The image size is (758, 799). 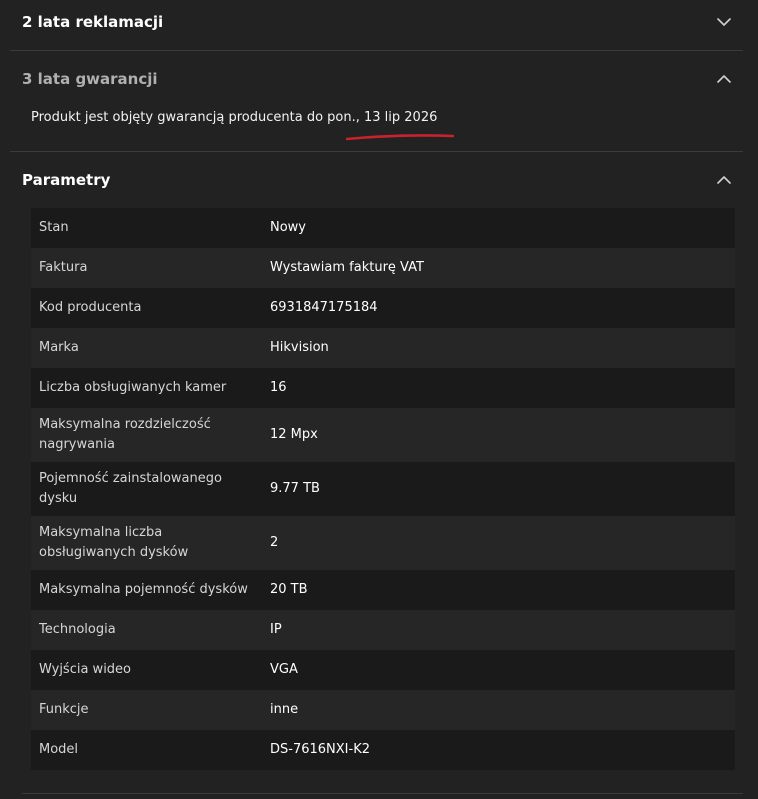 I want to click on param-label: Faktura, so click(x=145, y=268).